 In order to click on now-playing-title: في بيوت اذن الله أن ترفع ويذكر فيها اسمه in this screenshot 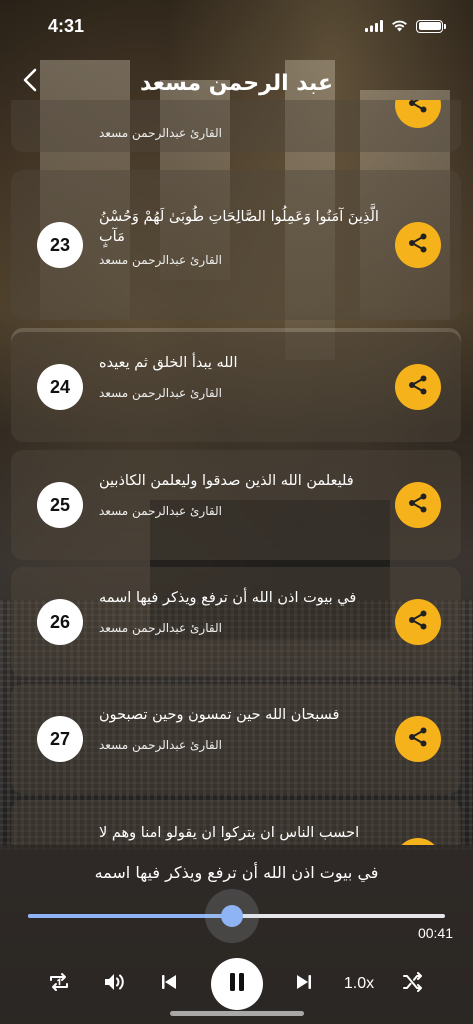, I will do `click(236, 872)`.